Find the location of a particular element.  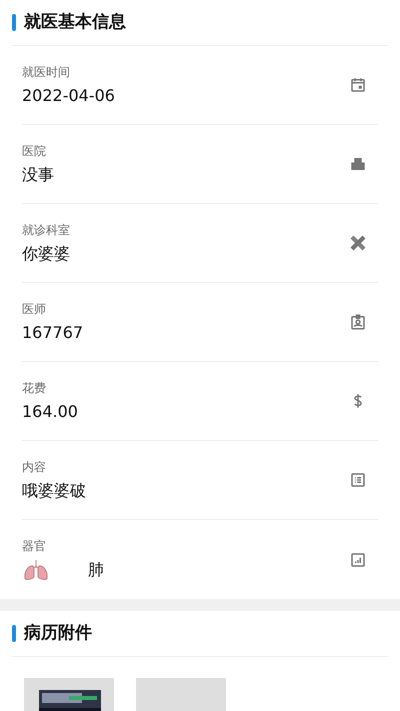

lungs-icon is located at coordinates (36, 570).